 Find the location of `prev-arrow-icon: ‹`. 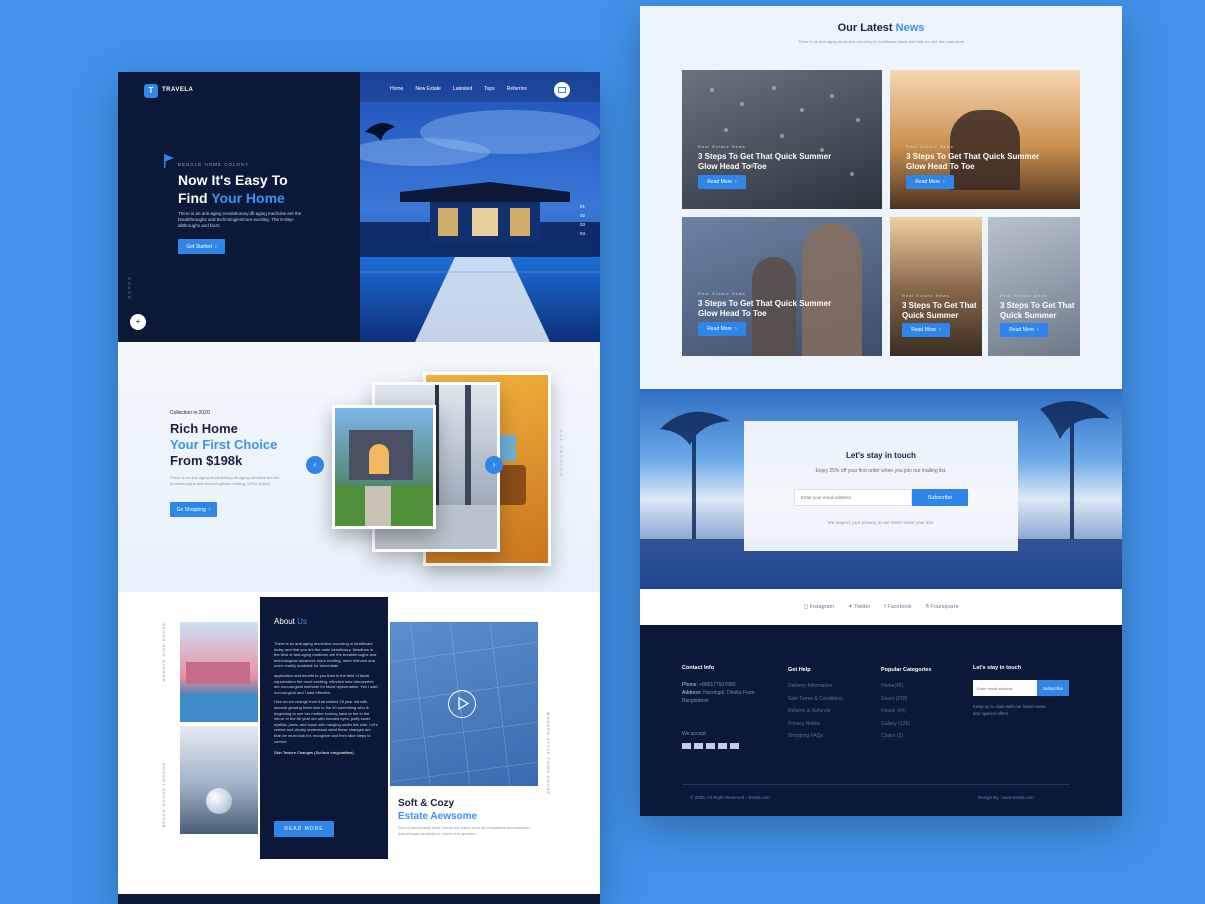

prev-arrow-icon: ‹ is located at coordinates (315, 465).